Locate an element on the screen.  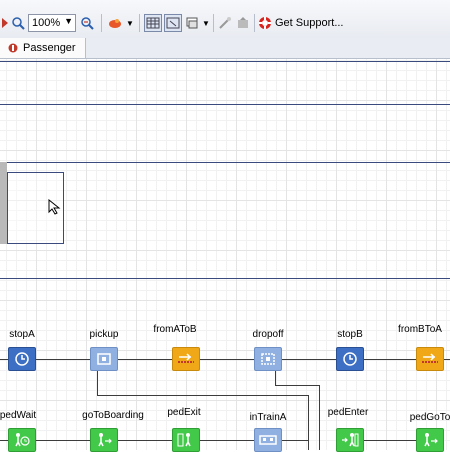
shape-tool-icon is located at coordinates (5, 23).